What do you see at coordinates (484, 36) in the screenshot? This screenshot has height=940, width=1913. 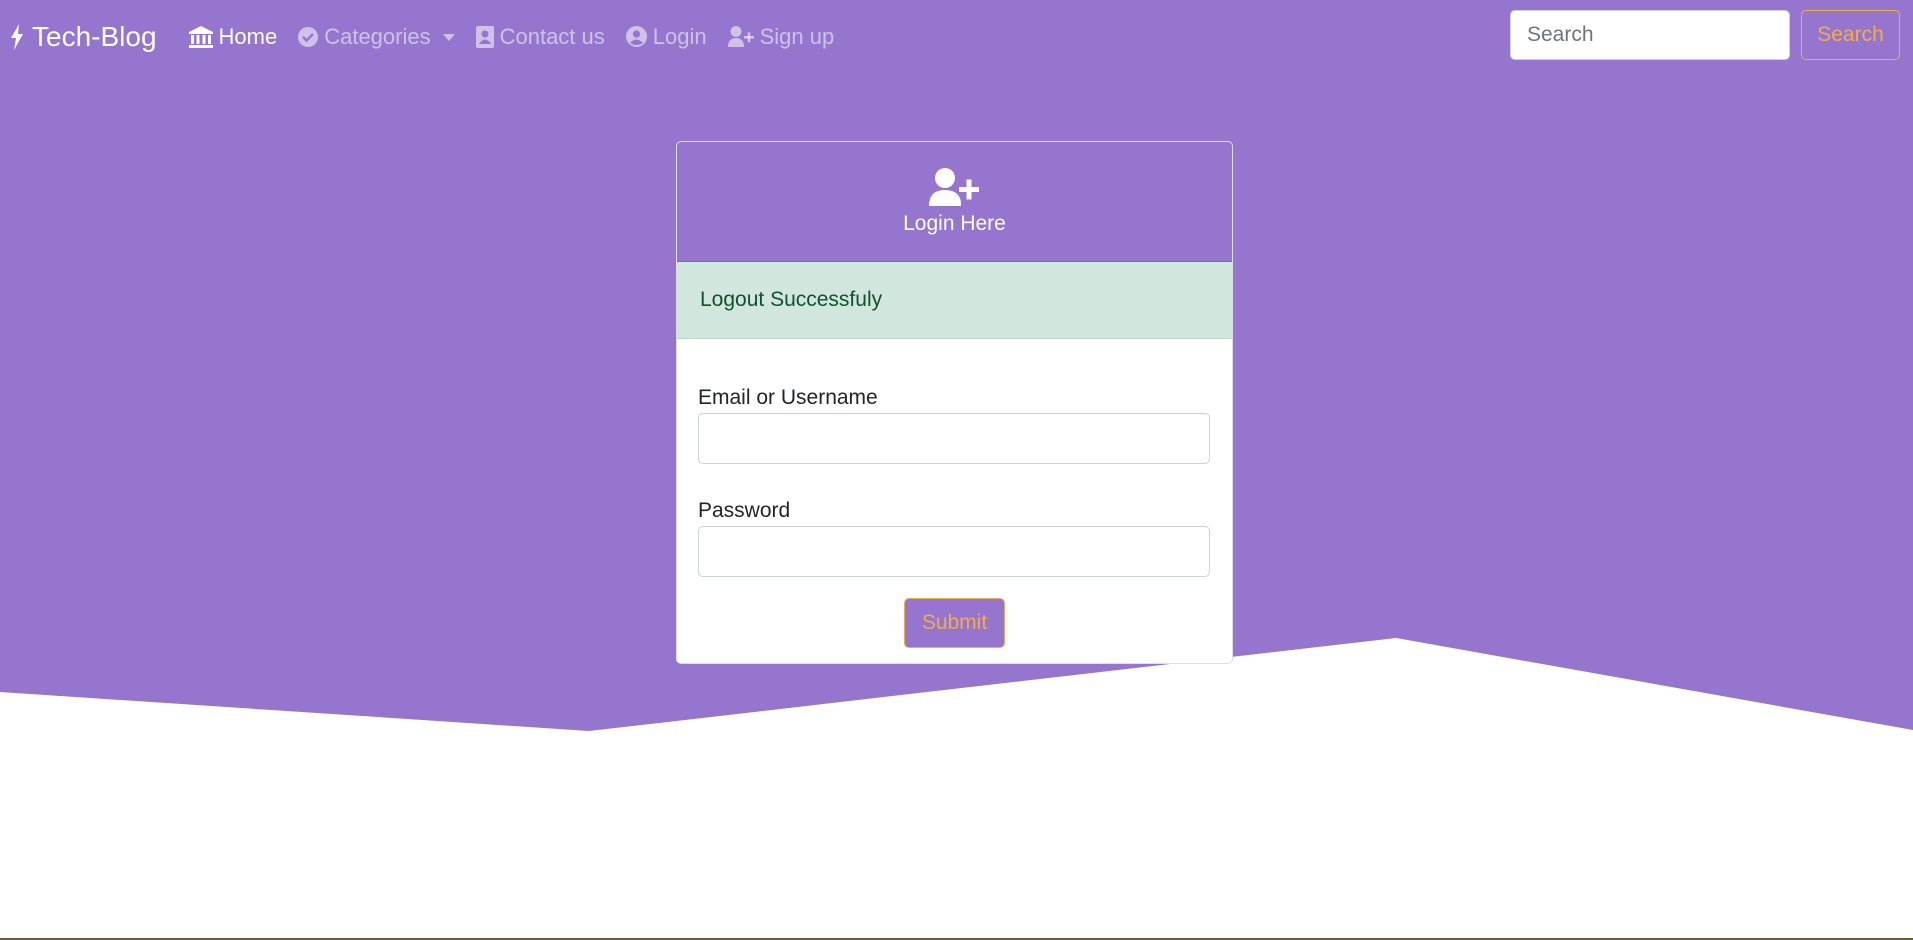 I see `address-book-icon` at bounding box center [484, 36].